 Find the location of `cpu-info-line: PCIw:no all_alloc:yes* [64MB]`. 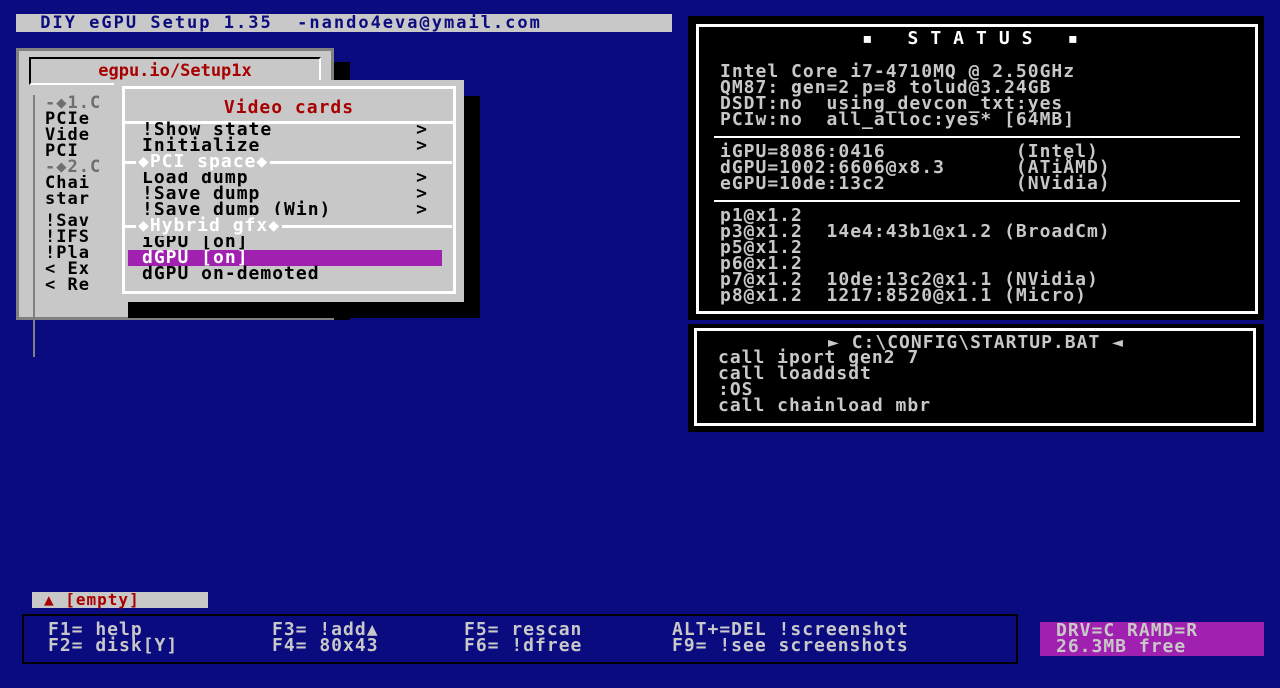

cpu-info-line: PCIw:no all_alloc:yes* [64MB] is located at coordinates (898, 119).